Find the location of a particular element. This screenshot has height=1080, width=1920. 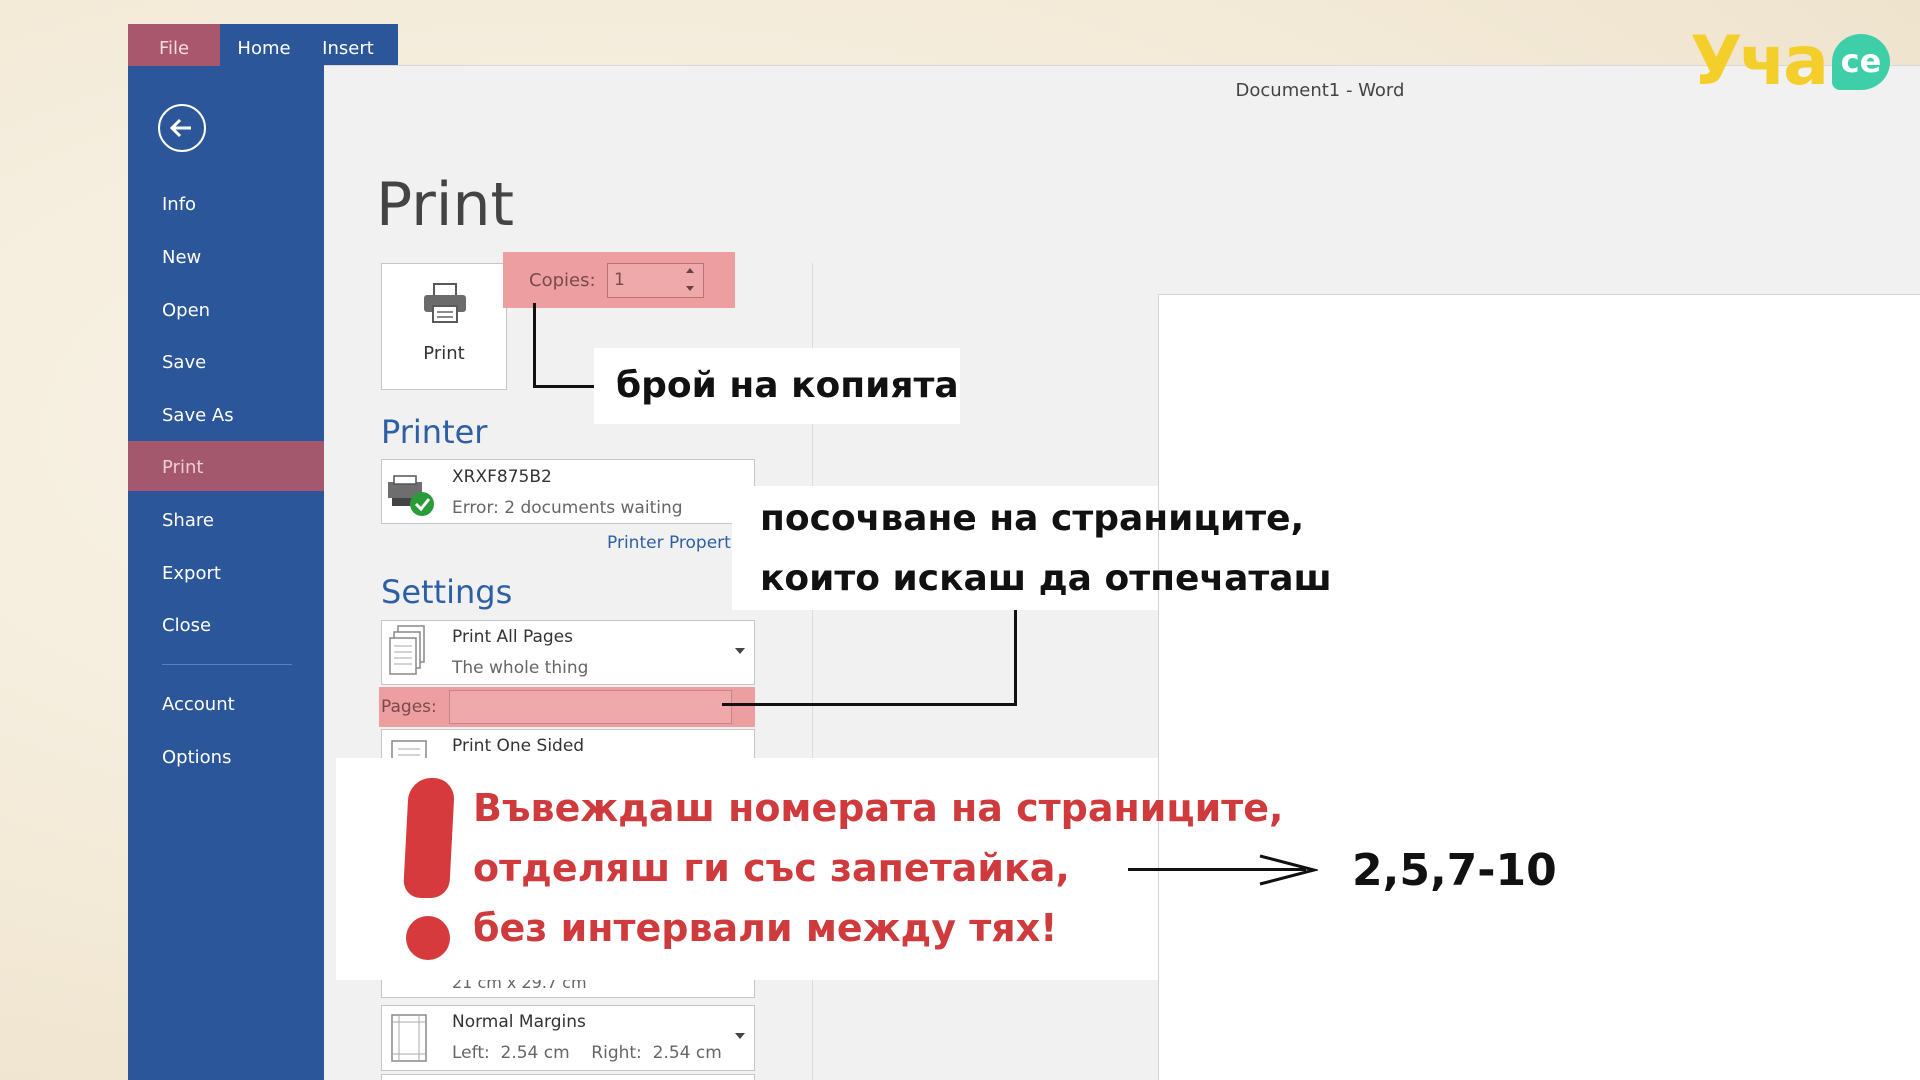

pages-callout-line is located at coordinates (1015, 658).